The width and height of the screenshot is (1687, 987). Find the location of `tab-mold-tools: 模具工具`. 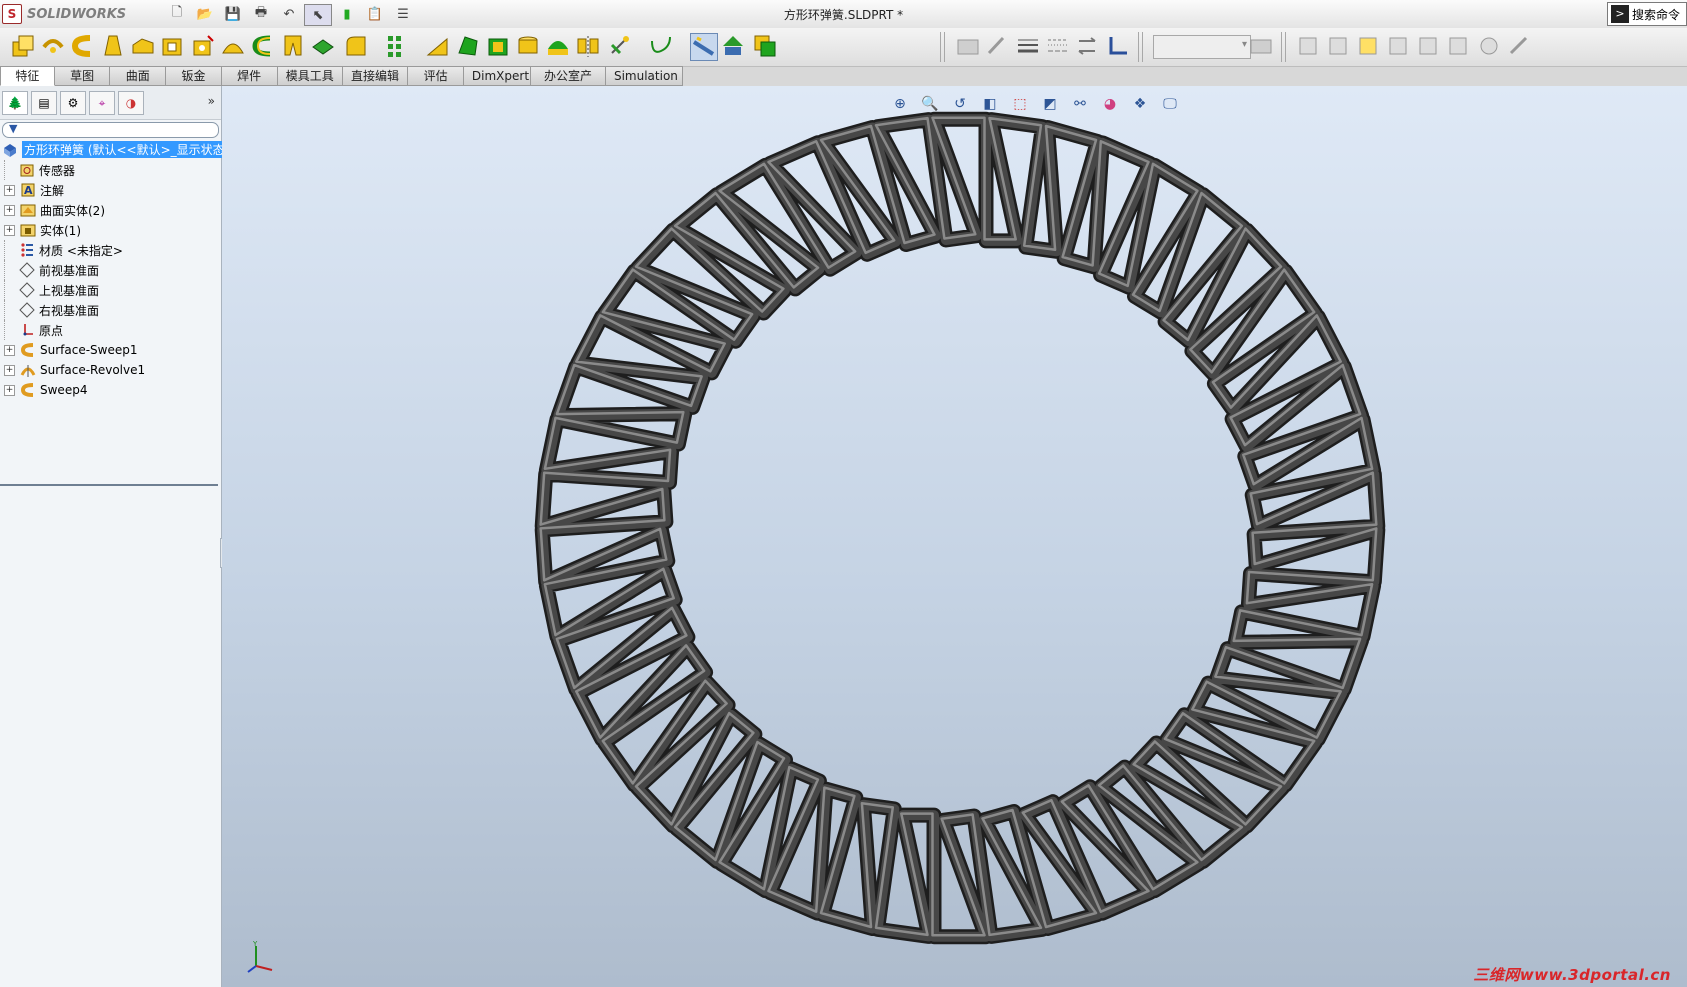

tab-mold-tools: 模具工具 is located at coordinates (310, 76).